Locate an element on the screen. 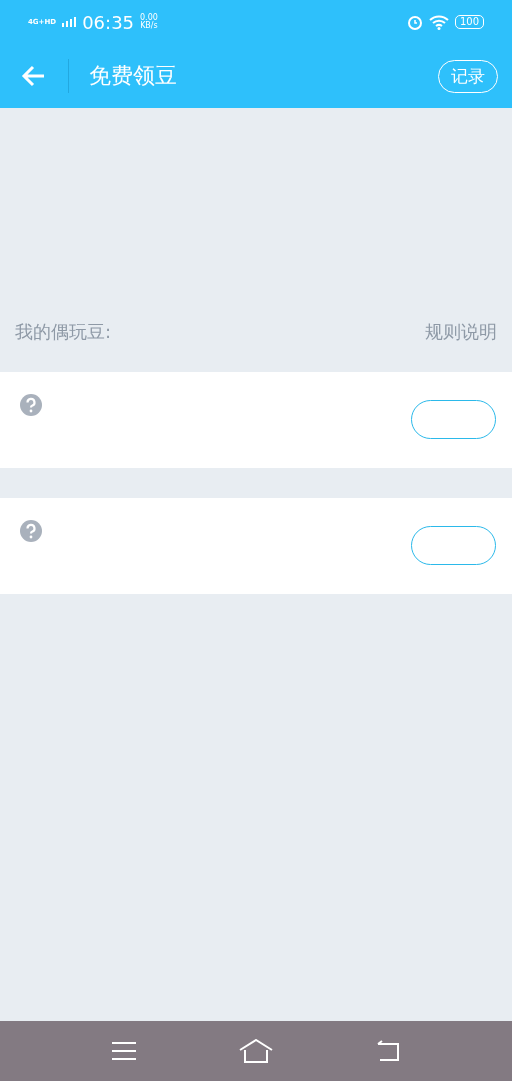 This screenshot has height=1081, width=512. rules-link: 规则说明 is located at coordinates (461, 332).